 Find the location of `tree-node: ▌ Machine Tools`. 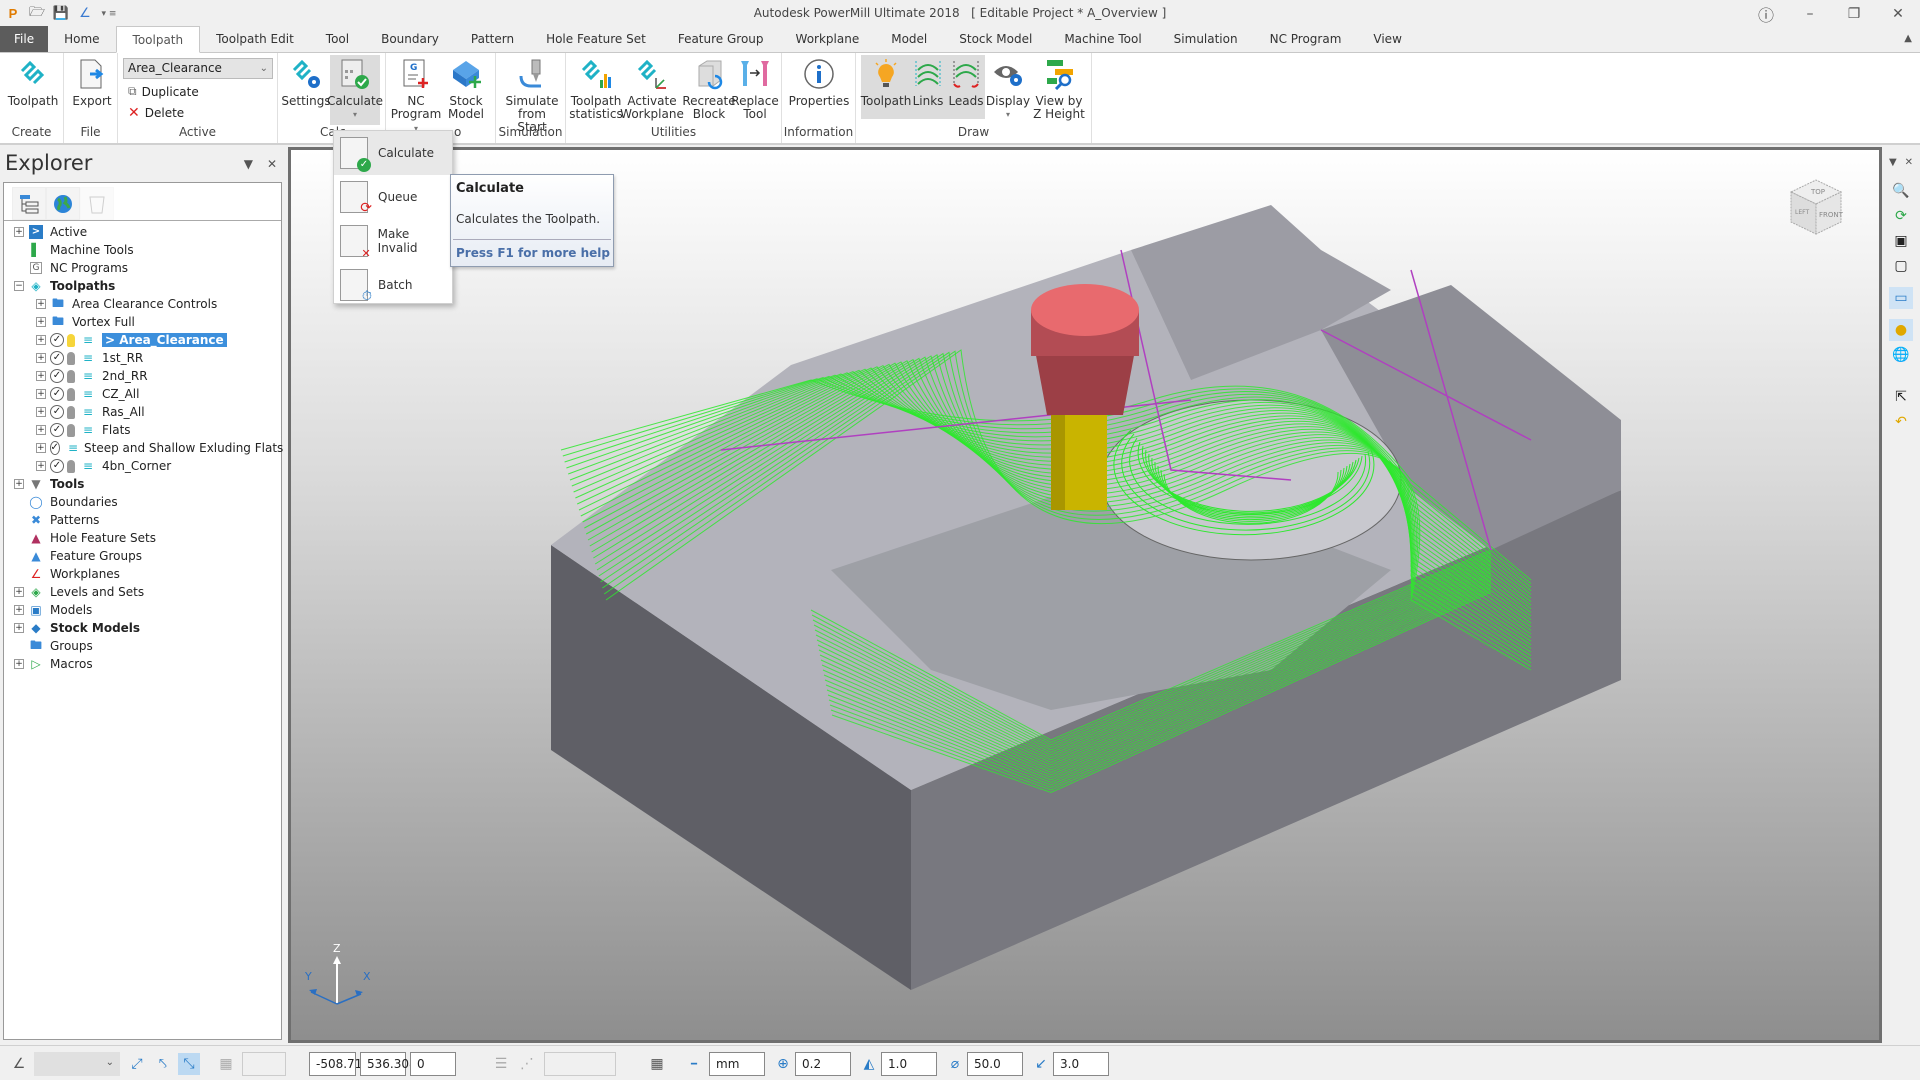

tree-node: ▌ Machine Tools is located at coordinates (142, 250).